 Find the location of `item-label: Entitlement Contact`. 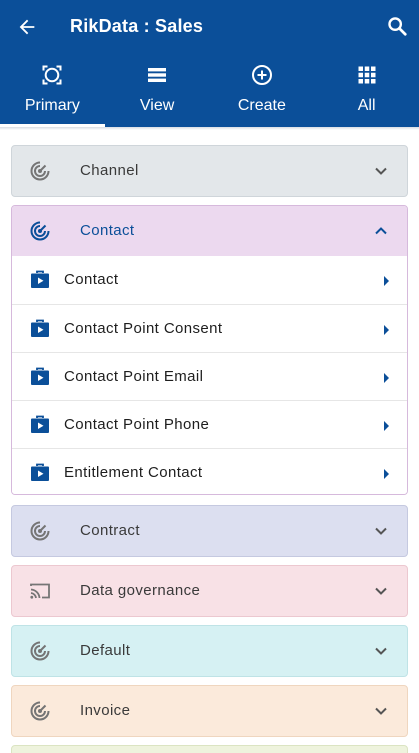

item-label: Entitlement Contact is located at coordinates (133, 472).